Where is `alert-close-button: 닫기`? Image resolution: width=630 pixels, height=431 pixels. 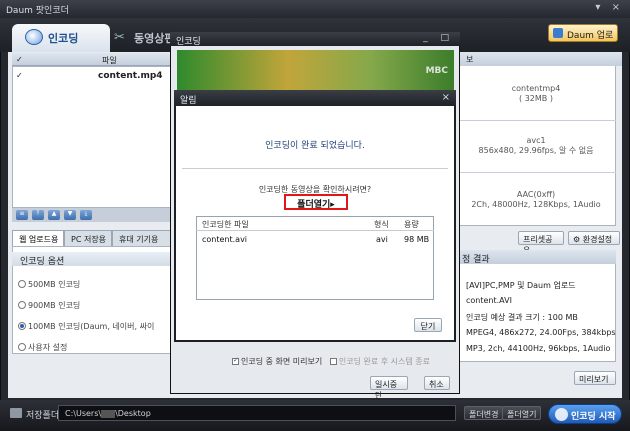 alert-close-button: 닫기 is located at coordinates (428, 325).